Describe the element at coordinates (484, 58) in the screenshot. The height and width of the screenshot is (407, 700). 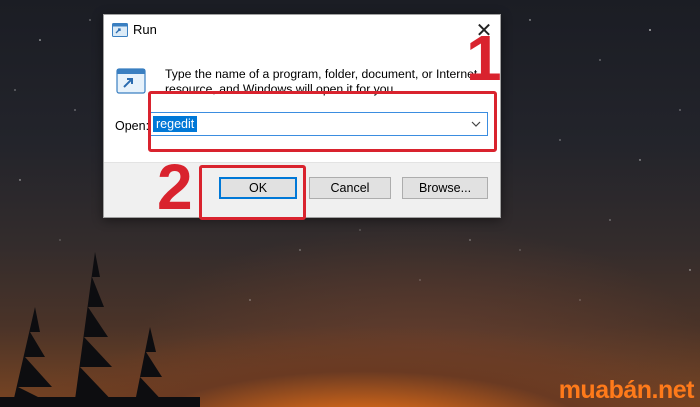
I see `step-number-1: 1` at that location.